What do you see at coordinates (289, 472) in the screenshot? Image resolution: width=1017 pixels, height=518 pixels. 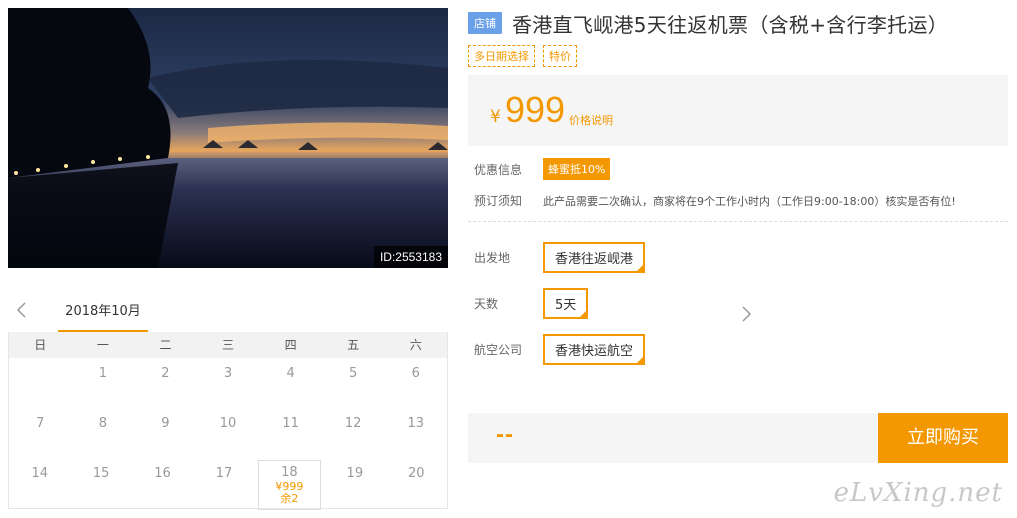 I see `calendar-day-number: 18` at bounding box center [289, 472].